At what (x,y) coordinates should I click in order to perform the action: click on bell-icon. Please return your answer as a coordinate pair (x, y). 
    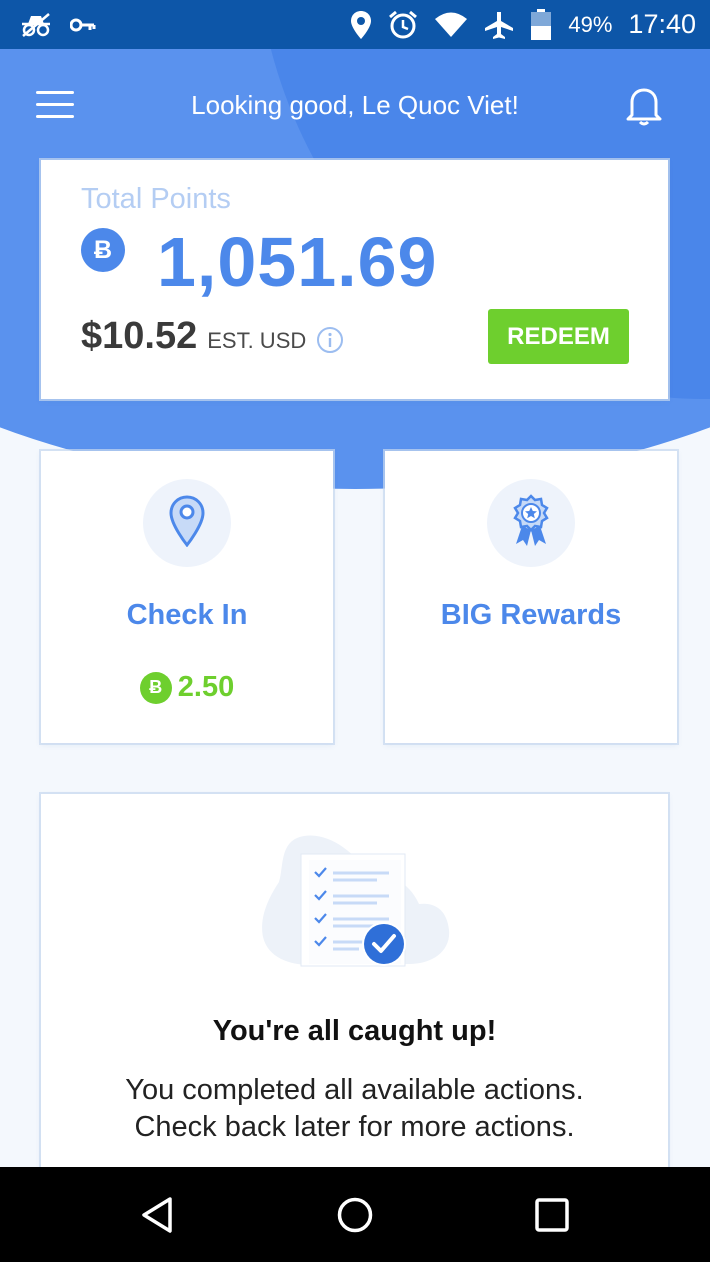
    Looking at the image, I should click on (644, 105).